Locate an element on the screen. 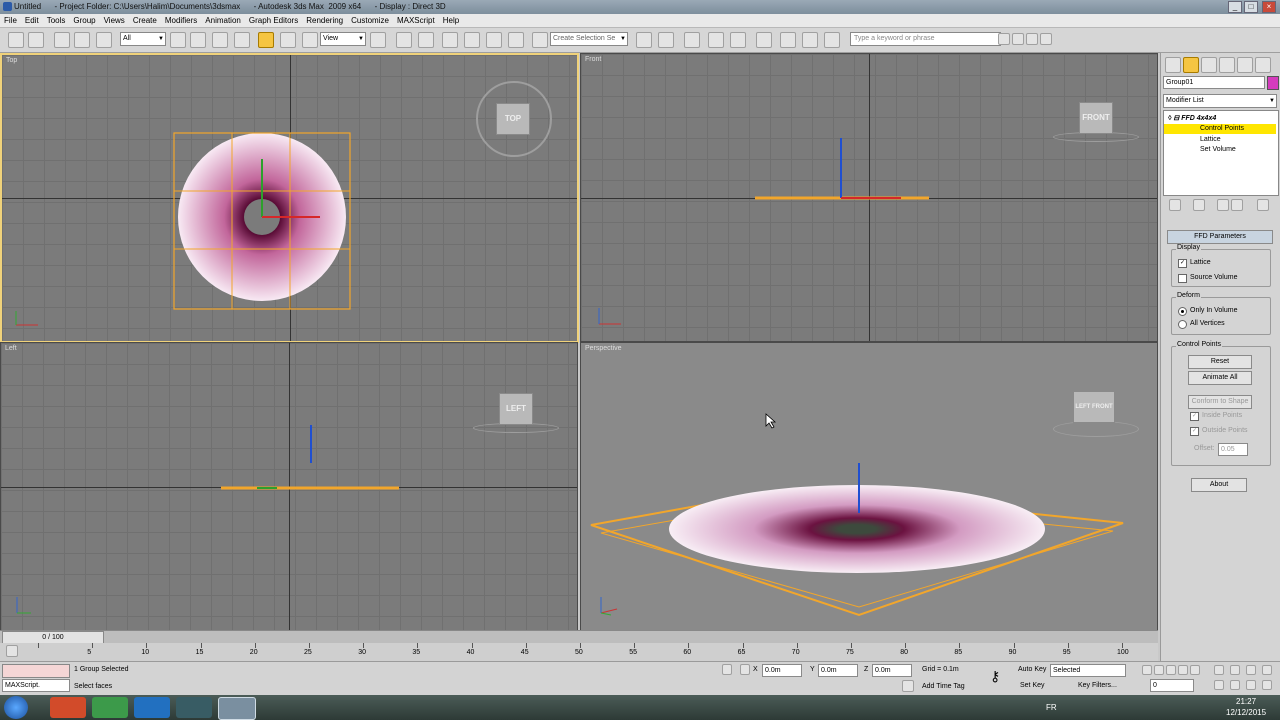 The image size is (1280, 720). zoom-extents-all-icon is located at coordinates (1267, 670).